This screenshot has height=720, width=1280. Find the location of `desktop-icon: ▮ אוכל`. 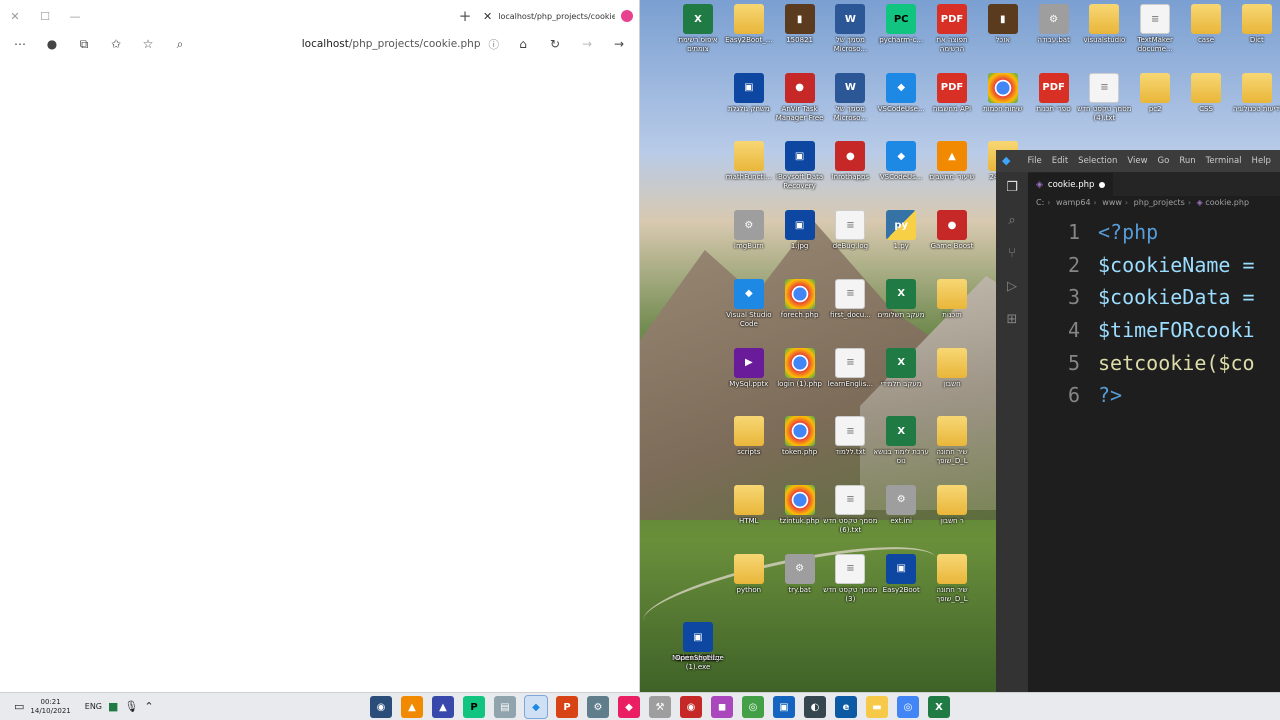

desktop-icon: ▮ אוכל is located at coordinates (1003, 24).